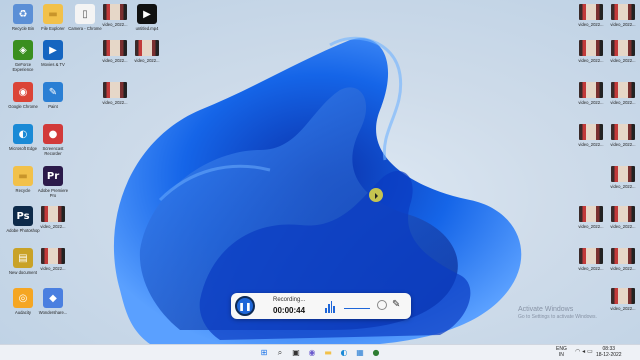 This screenshot has width=640, height=360. Describe the element at coordinates (23, 309) in the screenshot. I see `desktop-icon: ◎ Audacity` at that location.